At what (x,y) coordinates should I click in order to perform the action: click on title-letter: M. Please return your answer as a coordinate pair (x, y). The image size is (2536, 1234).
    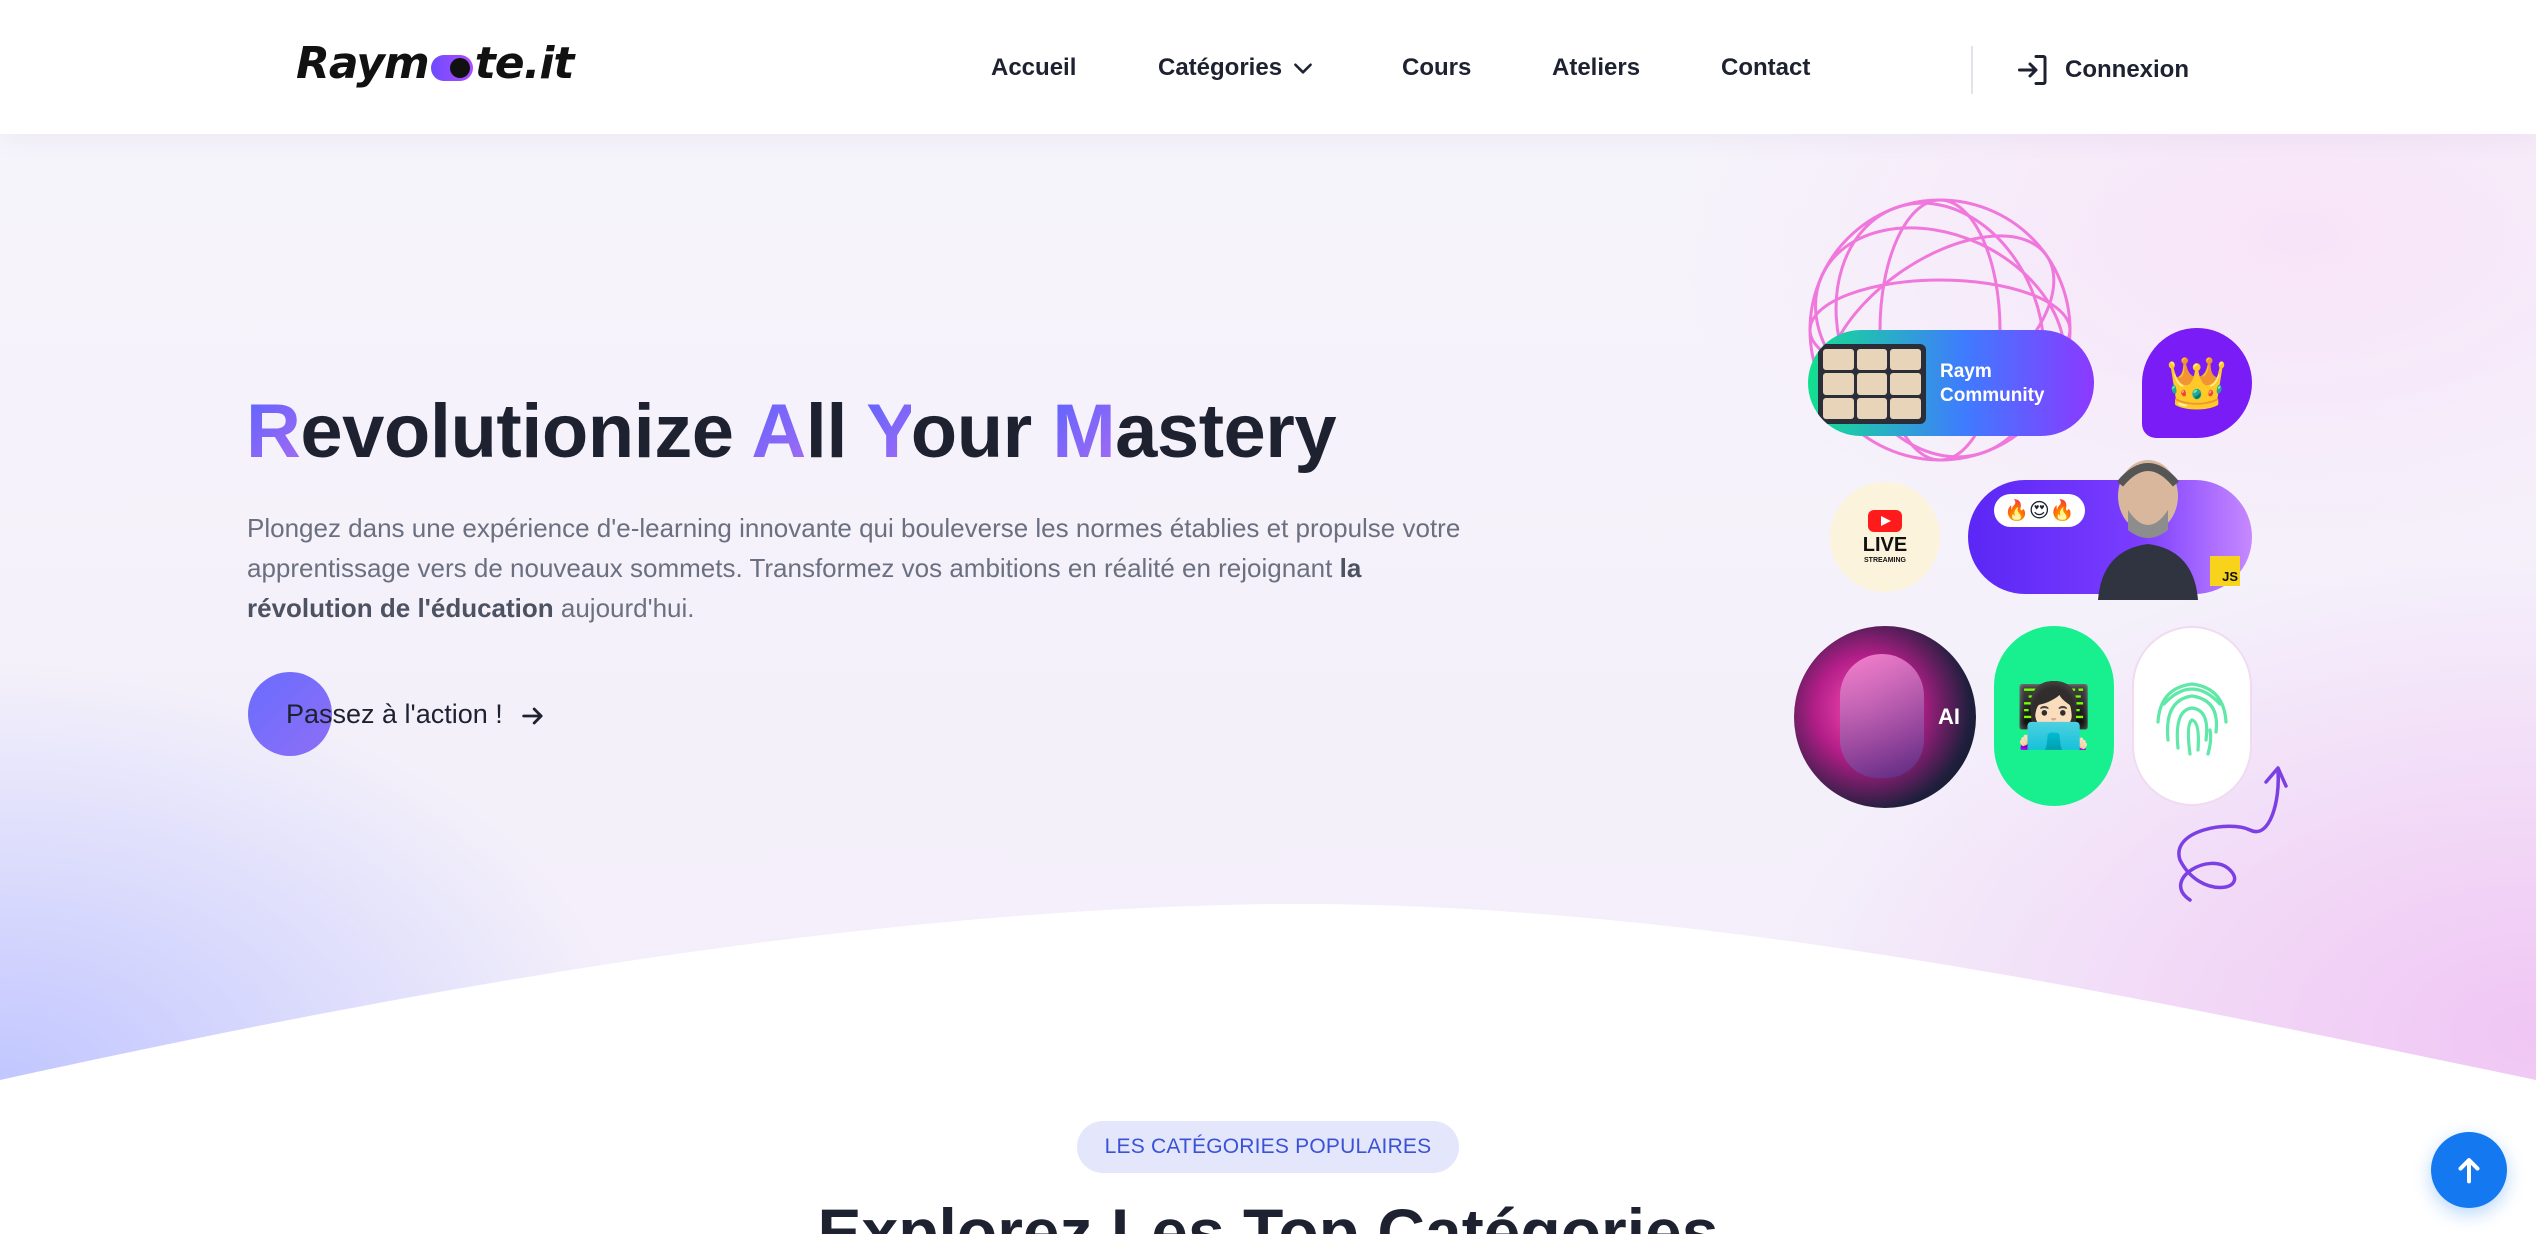
    Looking at the image, I should click on (1084, 431).